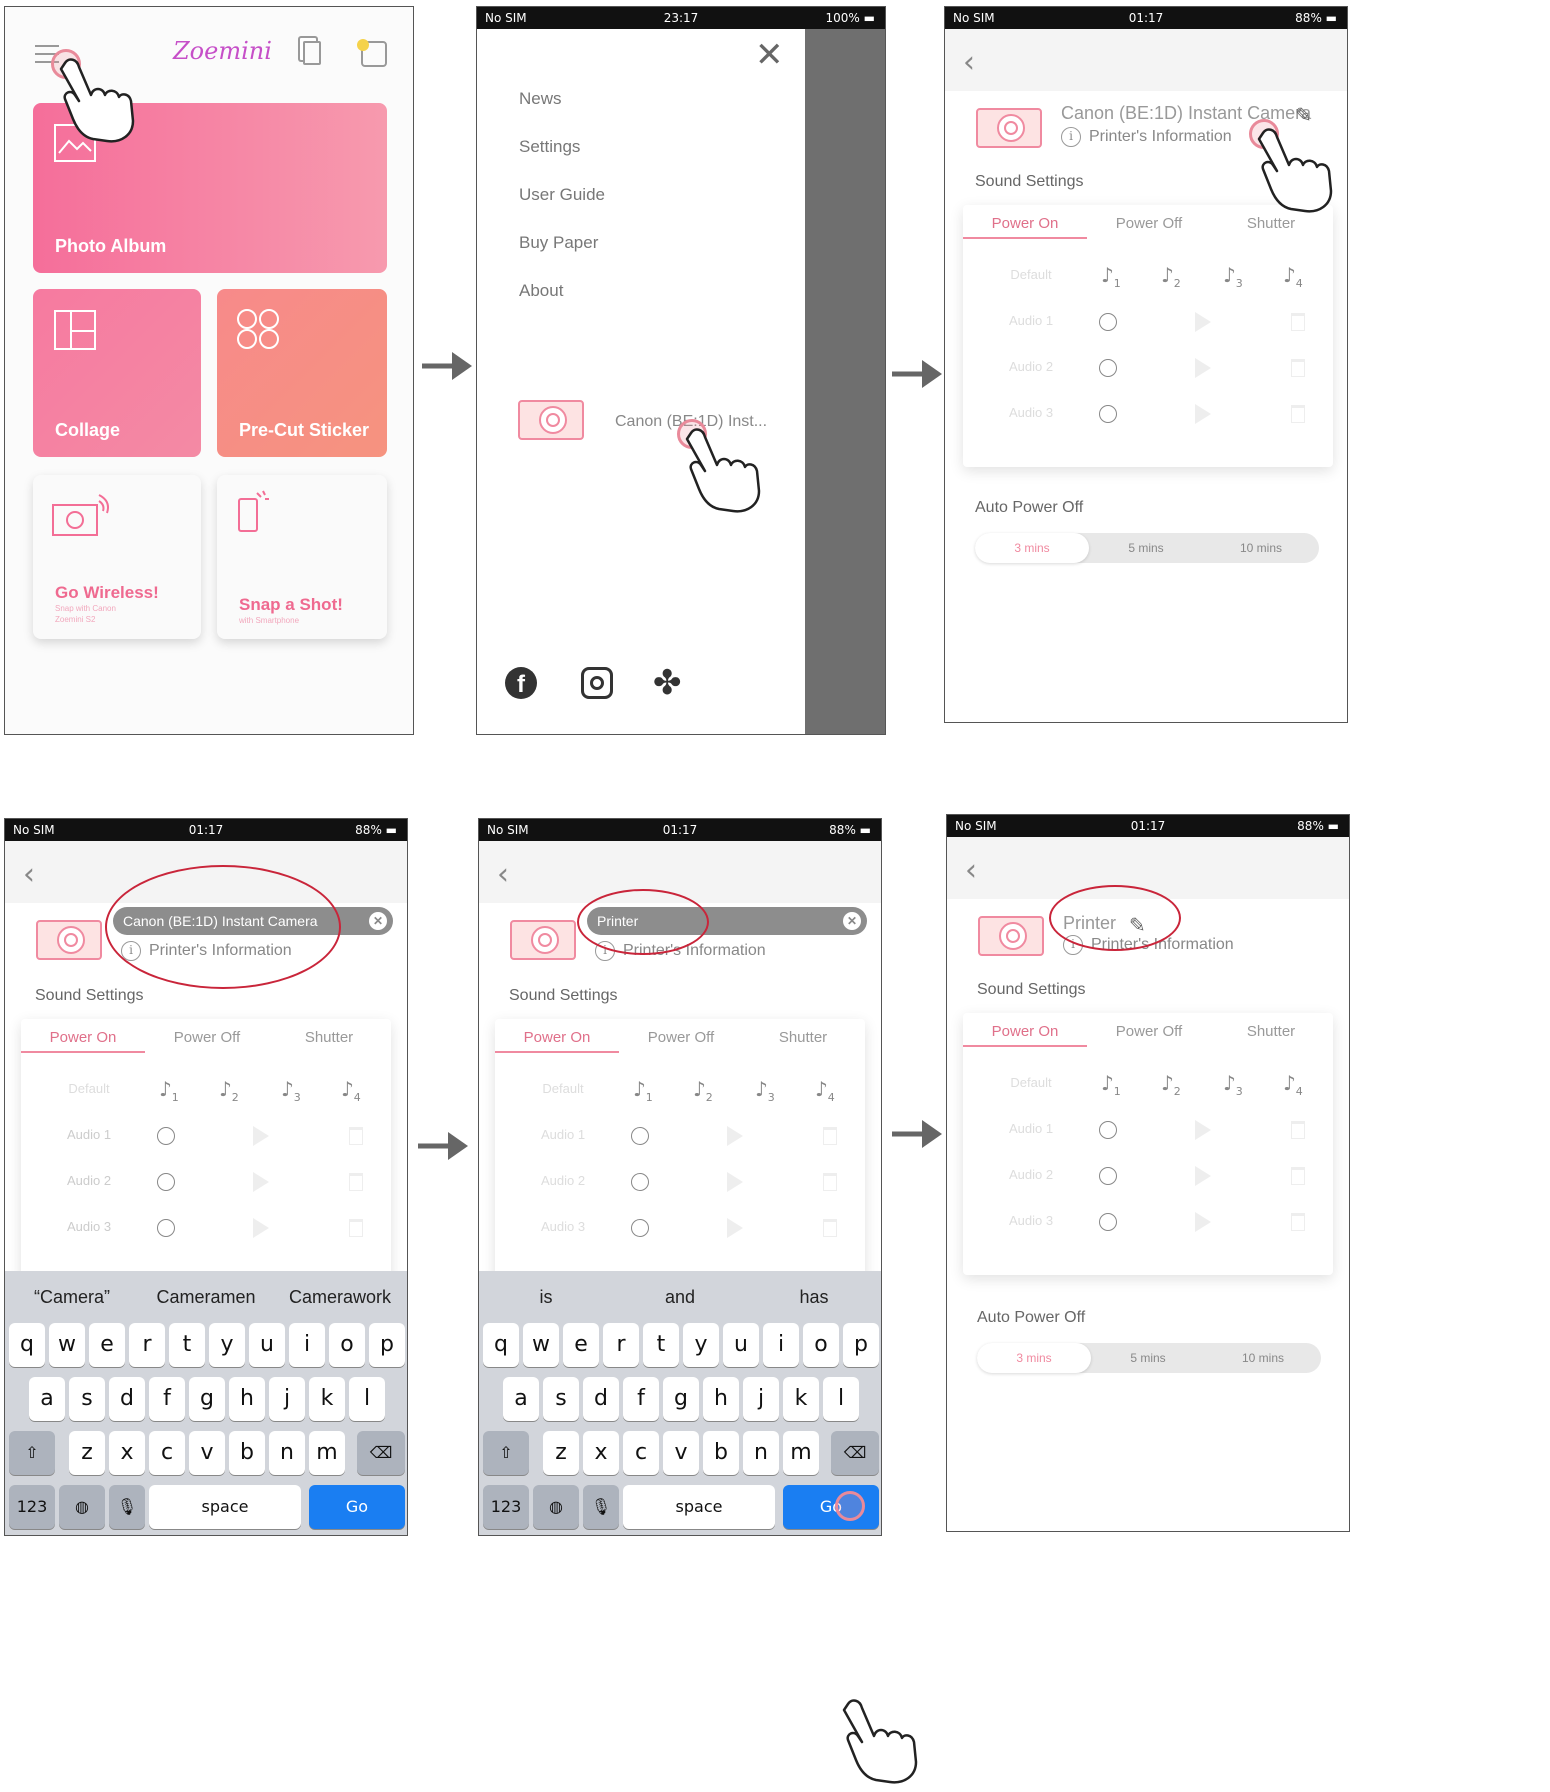  Describe the element at coordinates (206, 1297) in the screenshot. I see `suggestion: Cameramen` at that location.